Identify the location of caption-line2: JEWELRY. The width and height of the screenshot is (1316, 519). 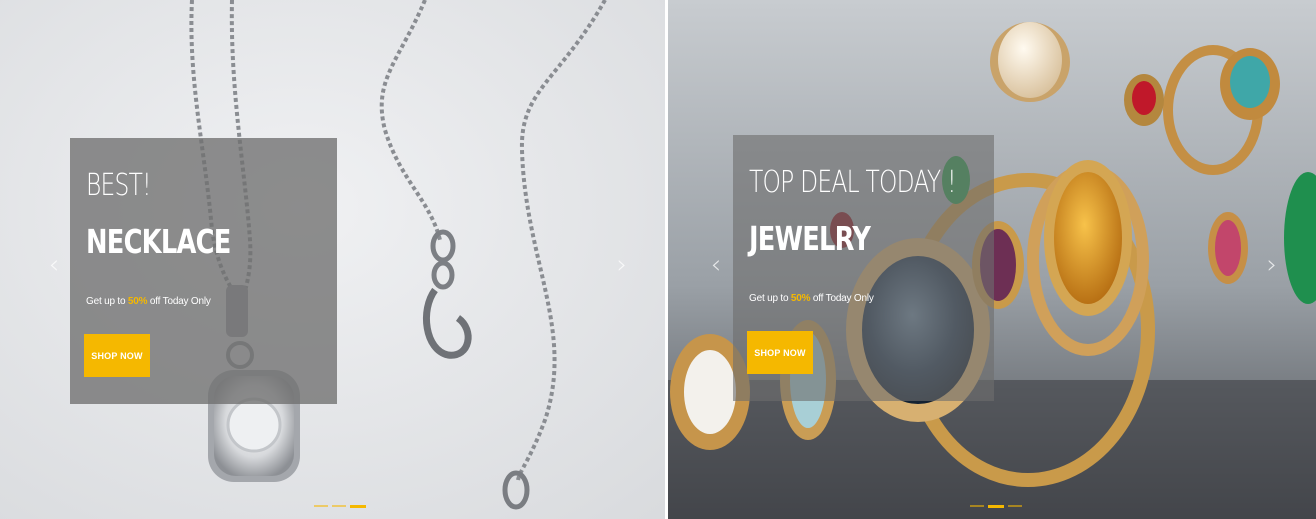
(810, 238).